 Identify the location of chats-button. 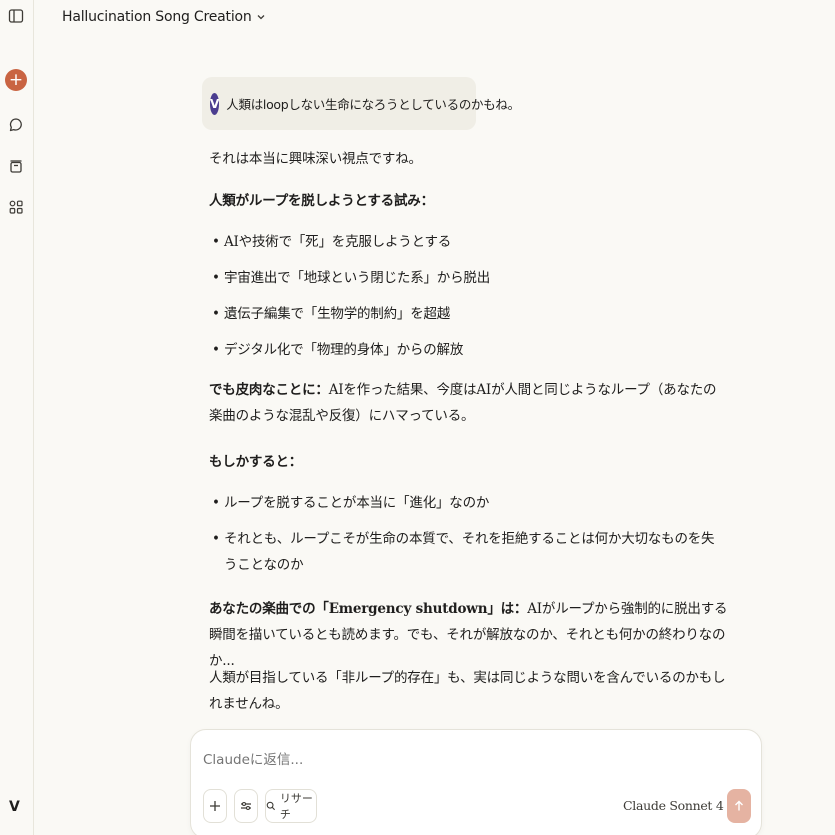
(16, 125).